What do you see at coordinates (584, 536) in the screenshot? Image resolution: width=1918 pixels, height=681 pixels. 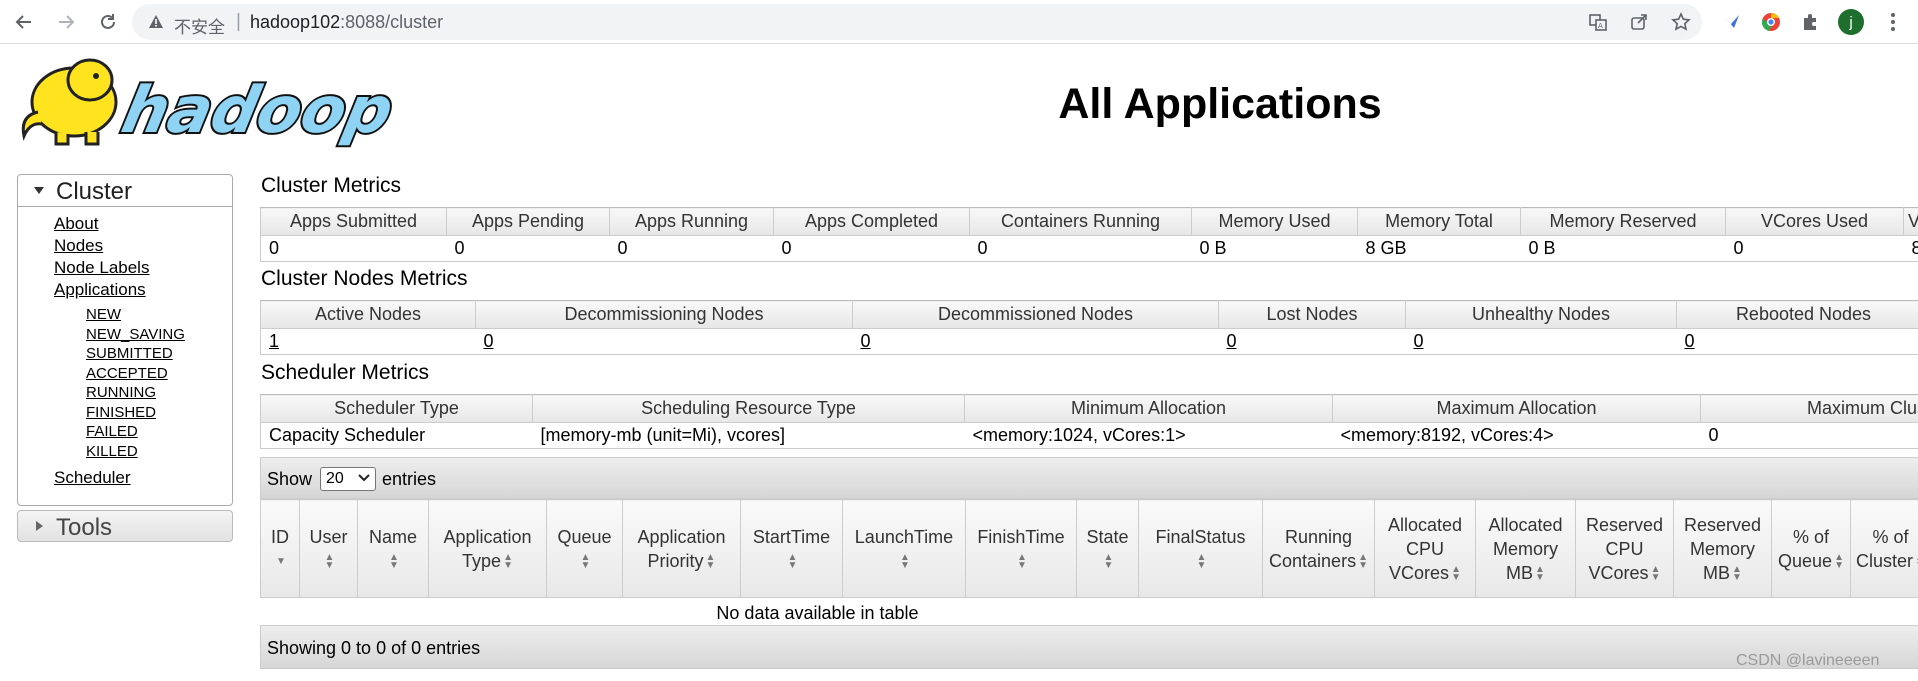 I see `column-header-label: Queue` at bounding box center [584, 536].